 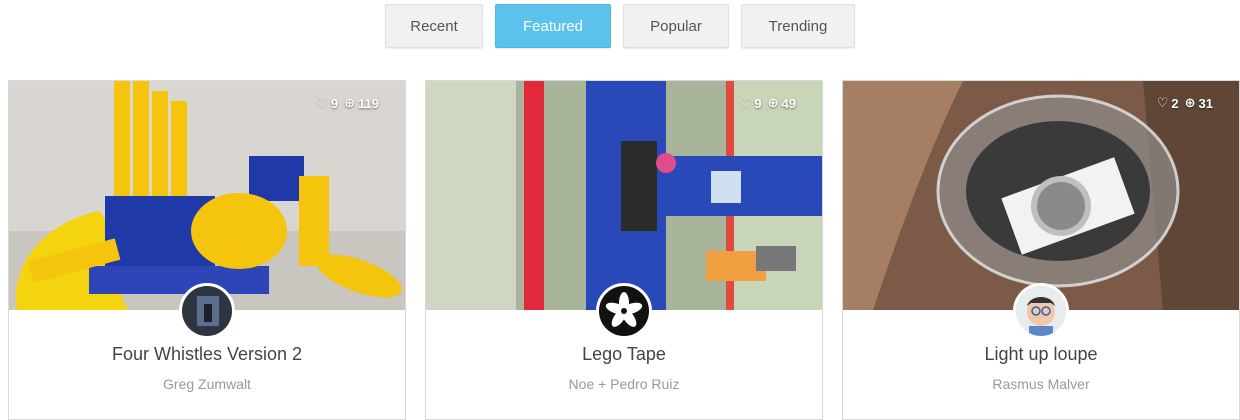 What do you see at coordinates (207, 354) in the screenshot?
I see `thing-title: Four Whistles Version 2` at bounding box center [207, 354].